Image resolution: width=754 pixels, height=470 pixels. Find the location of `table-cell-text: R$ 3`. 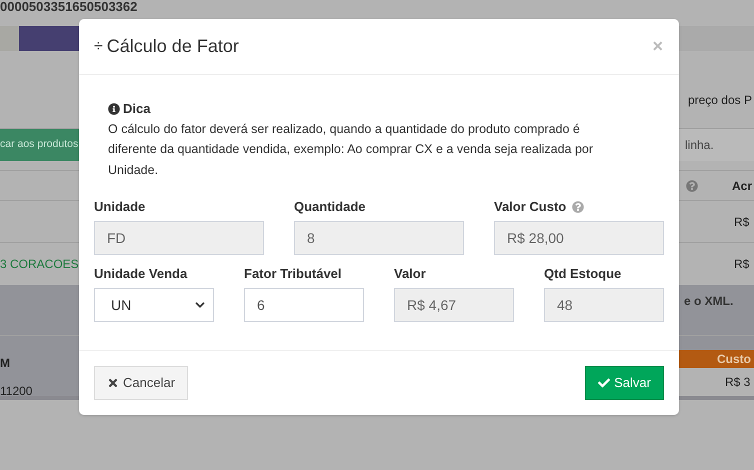

table-cell-text: R$ 3 is located at coordinates (737, 382).